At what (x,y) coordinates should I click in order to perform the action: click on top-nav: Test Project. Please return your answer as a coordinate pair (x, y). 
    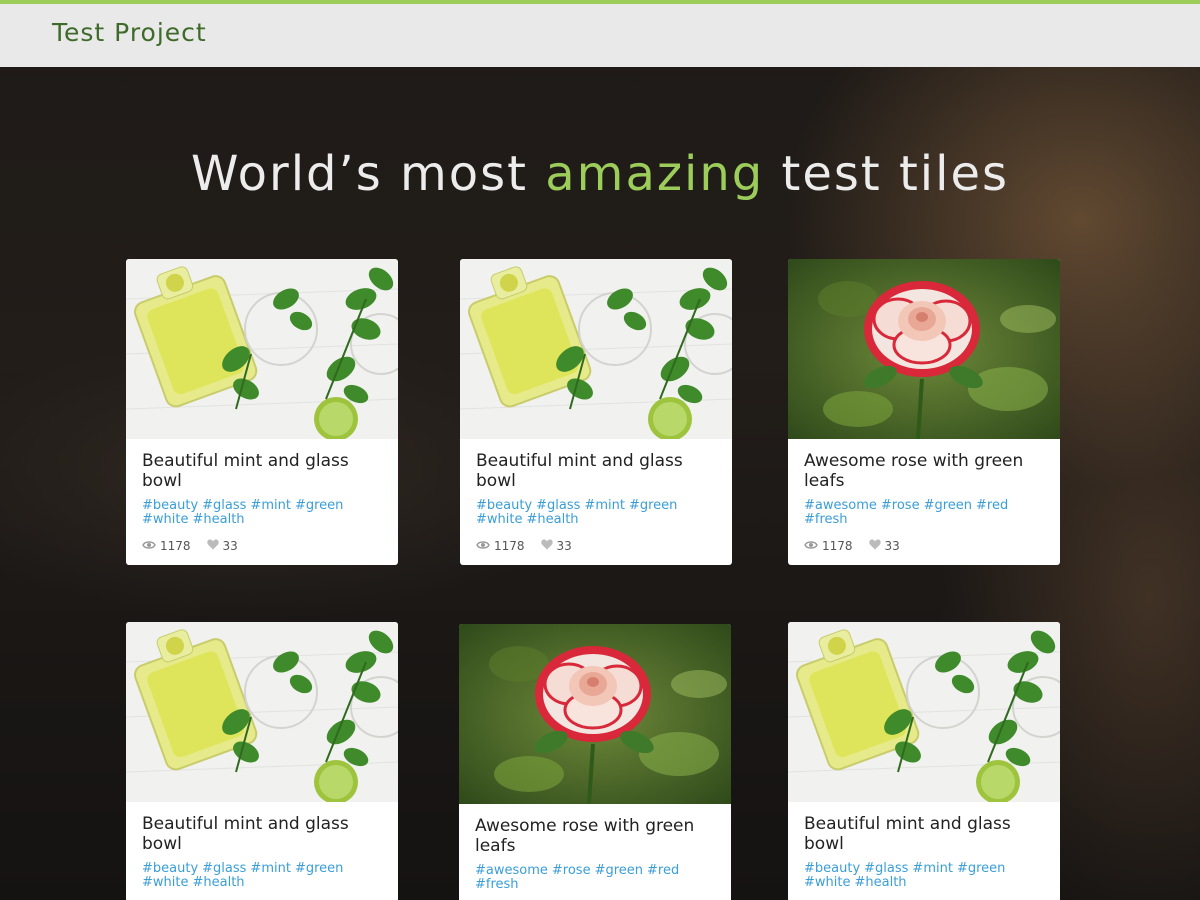
    Looking at the image, I should click on (600, 33).